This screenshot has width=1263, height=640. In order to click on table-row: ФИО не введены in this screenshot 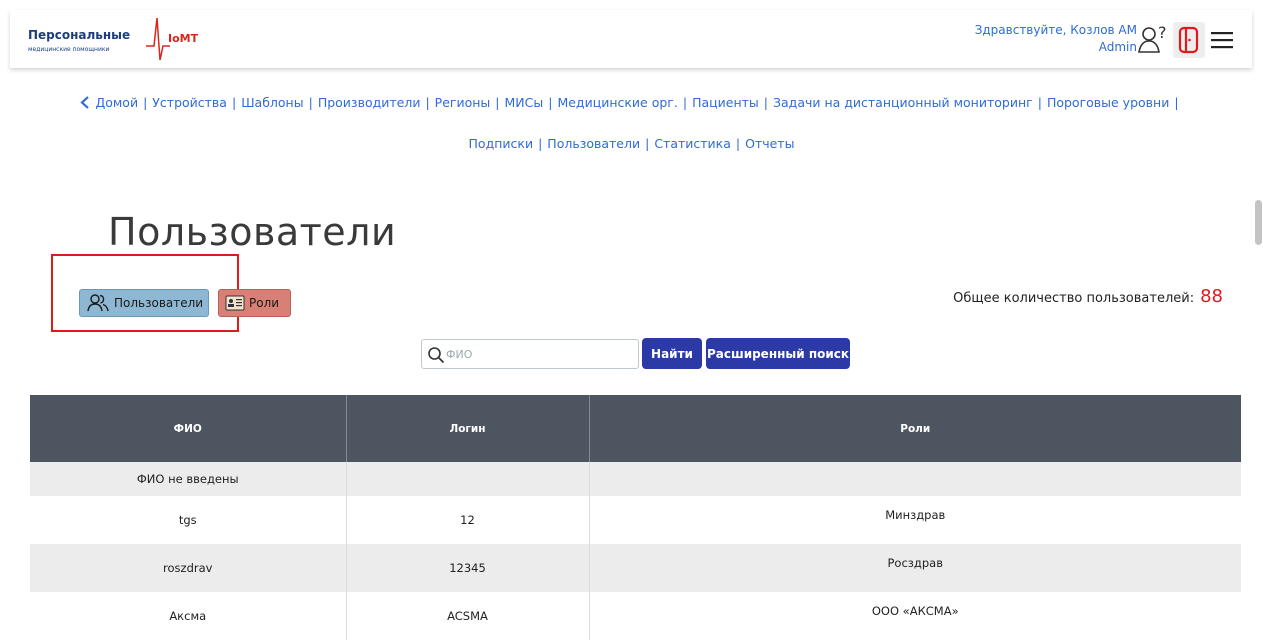, I will do `click(635, 479)`.